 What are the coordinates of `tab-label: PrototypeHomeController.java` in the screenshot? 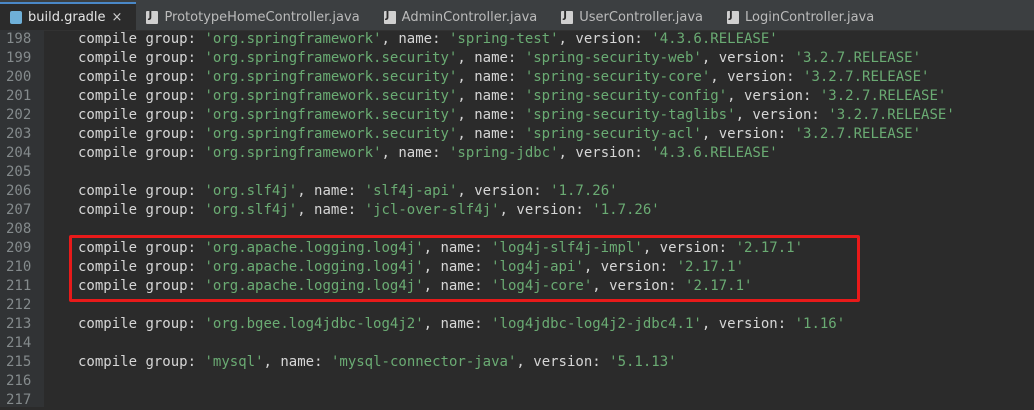 It's located at (262, 17).